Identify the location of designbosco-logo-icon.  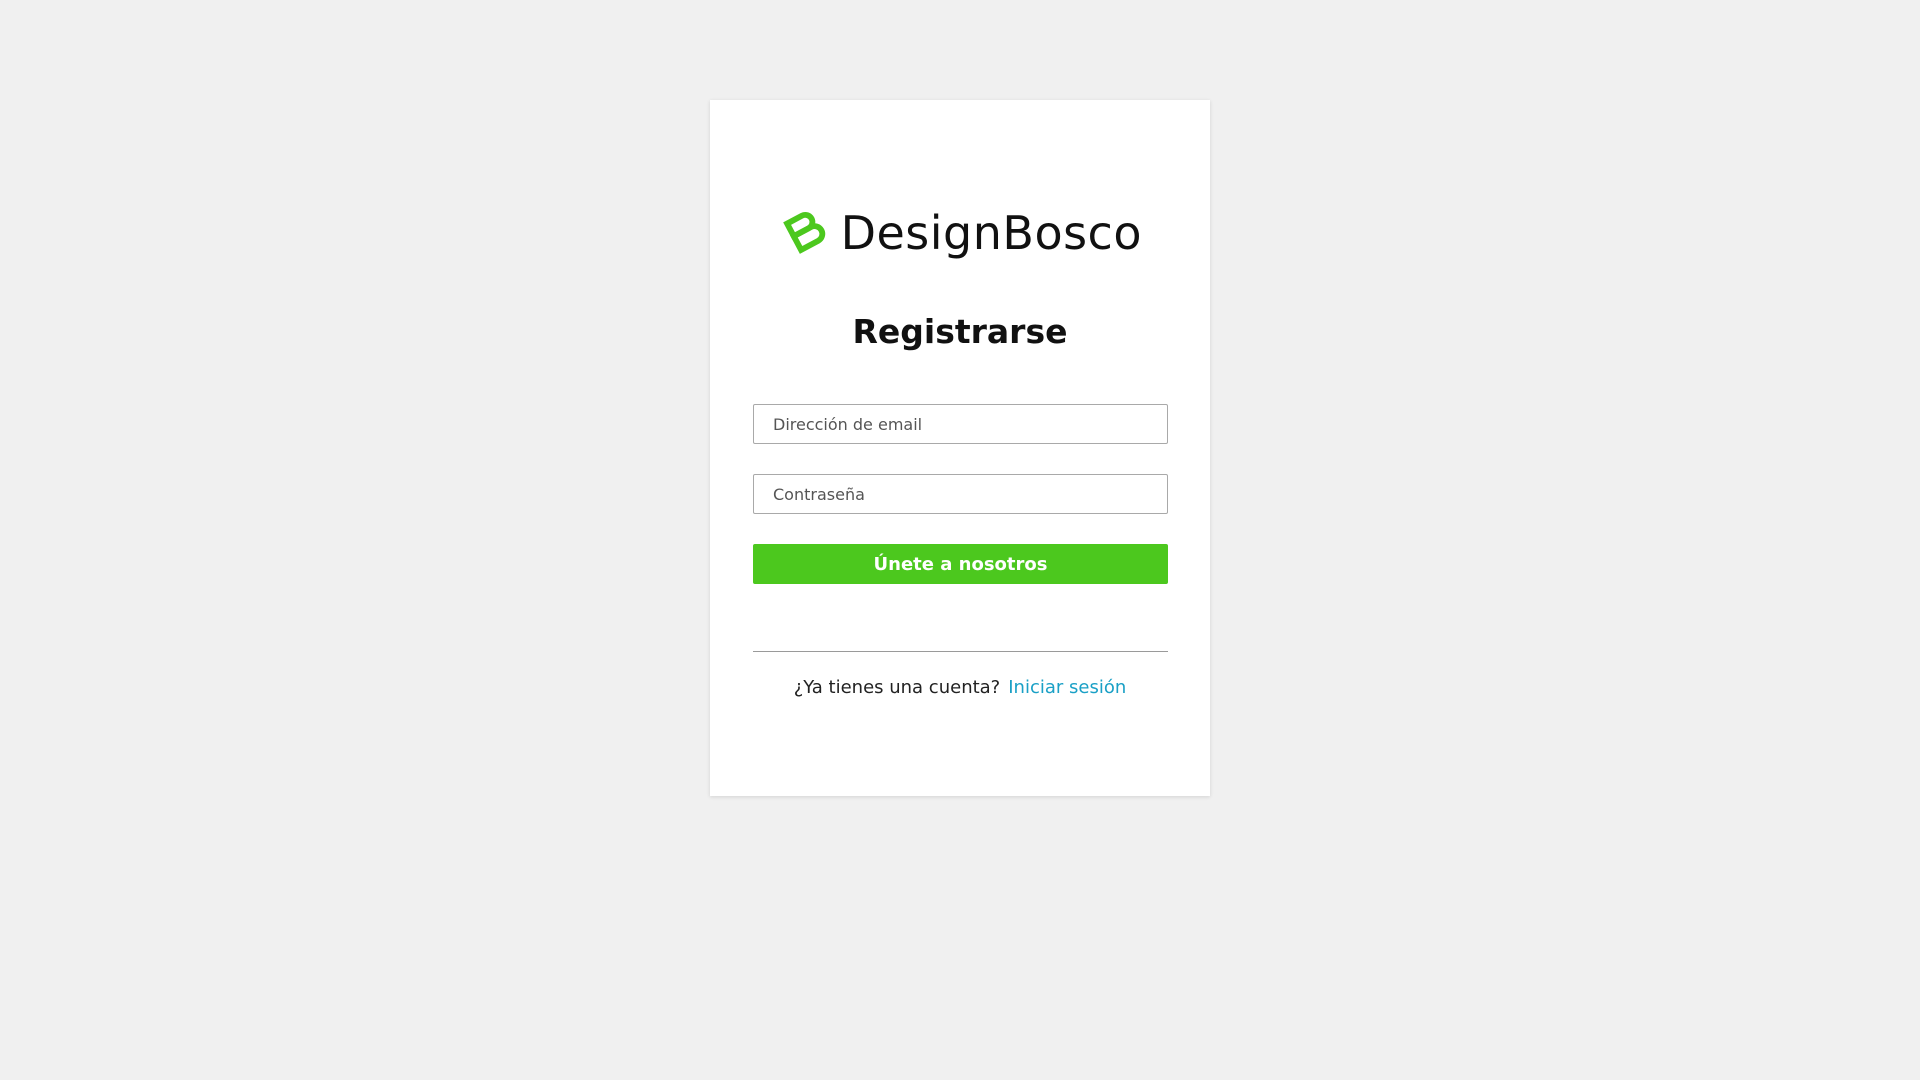
(804, 233).